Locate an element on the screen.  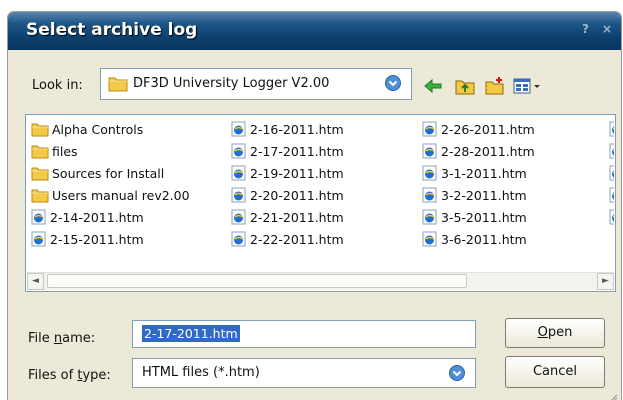
item-label: 2-14-2011.htm is located at coordinates (97, 217).